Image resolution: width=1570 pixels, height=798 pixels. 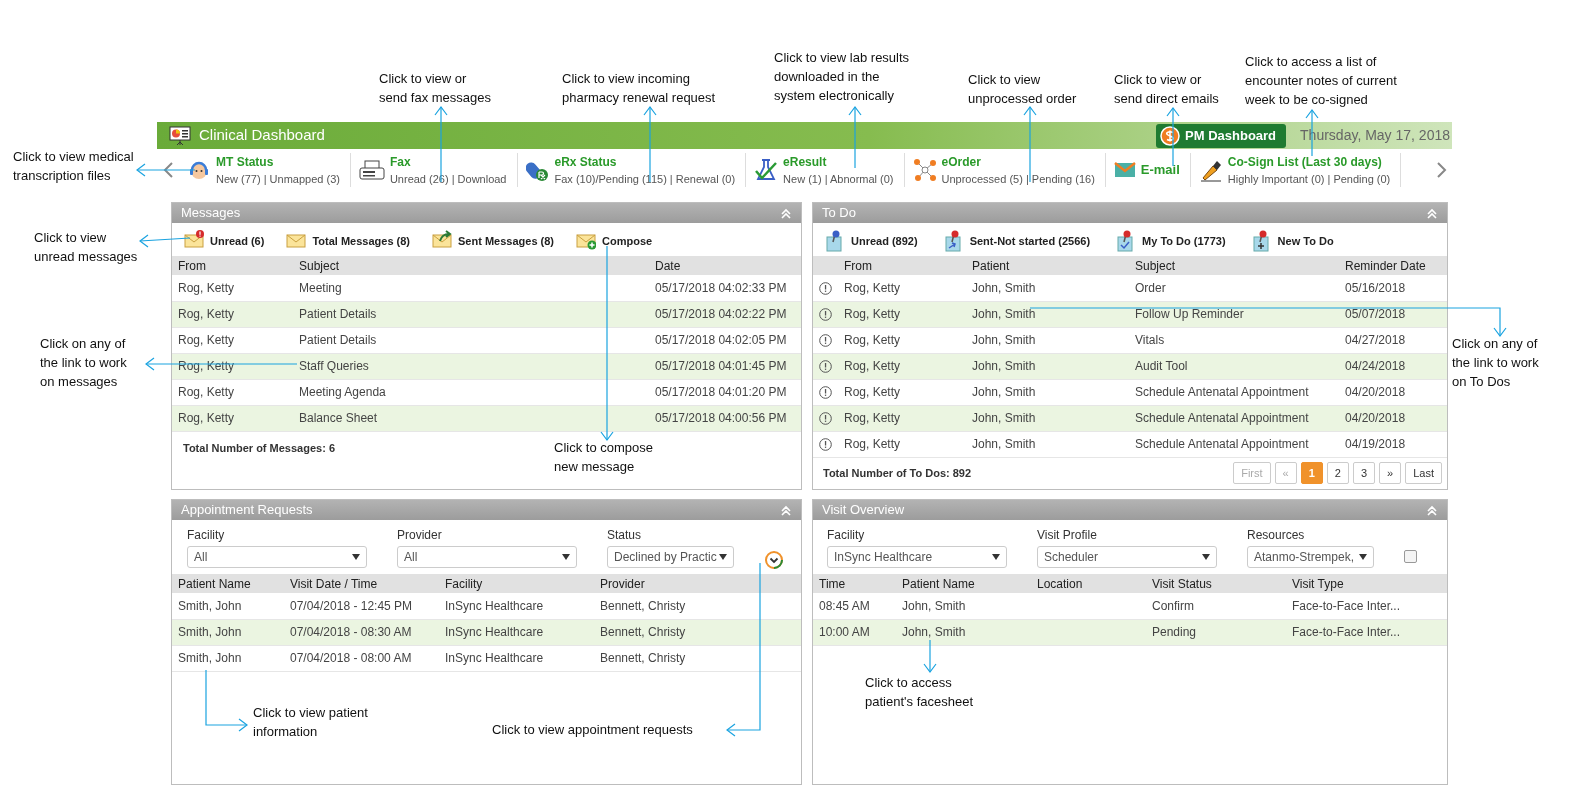 What do you see at coordinates (245, 162) in the screenshot?
I see `status-title: MT Status` at bounding box center [245, 162].